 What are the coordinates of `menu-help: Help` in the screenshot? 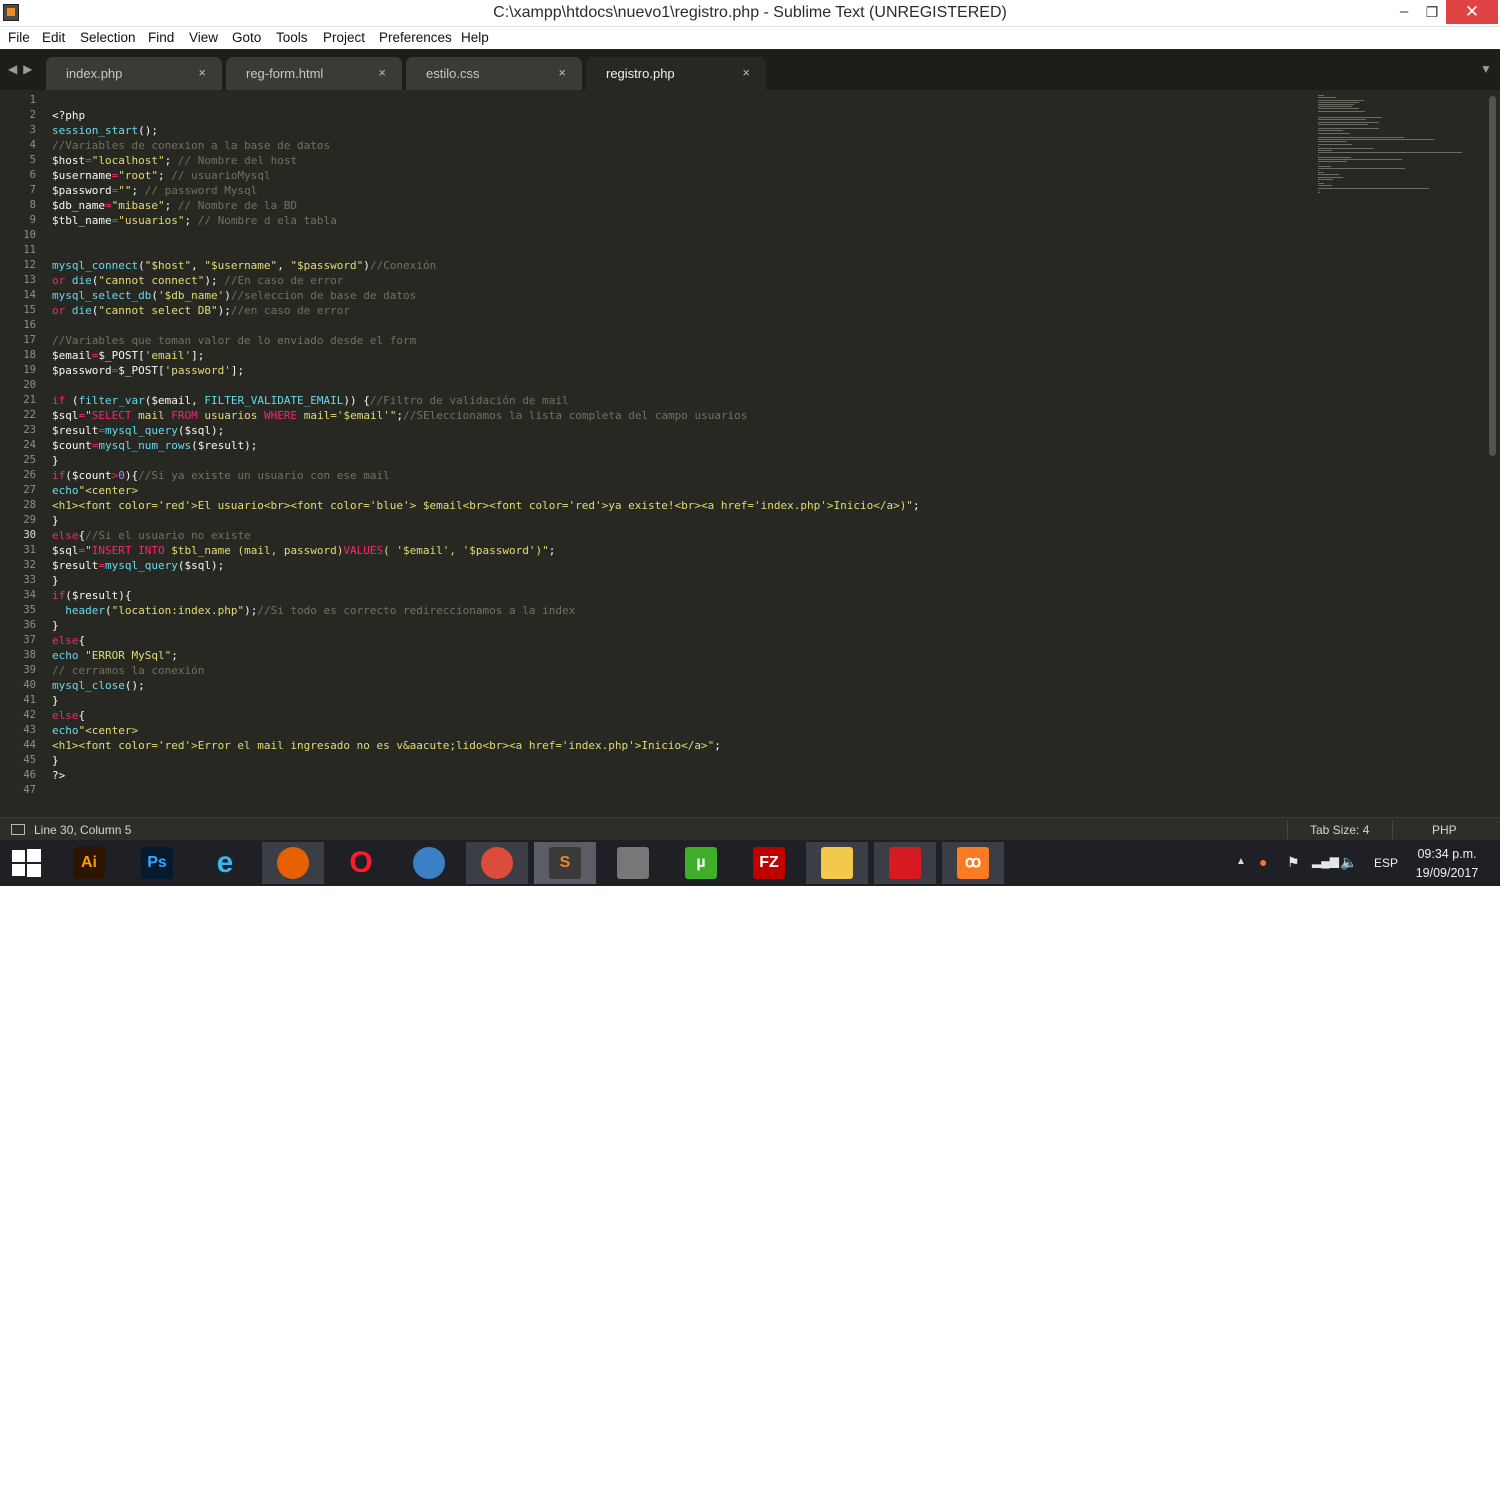 It's located at (475, 37).